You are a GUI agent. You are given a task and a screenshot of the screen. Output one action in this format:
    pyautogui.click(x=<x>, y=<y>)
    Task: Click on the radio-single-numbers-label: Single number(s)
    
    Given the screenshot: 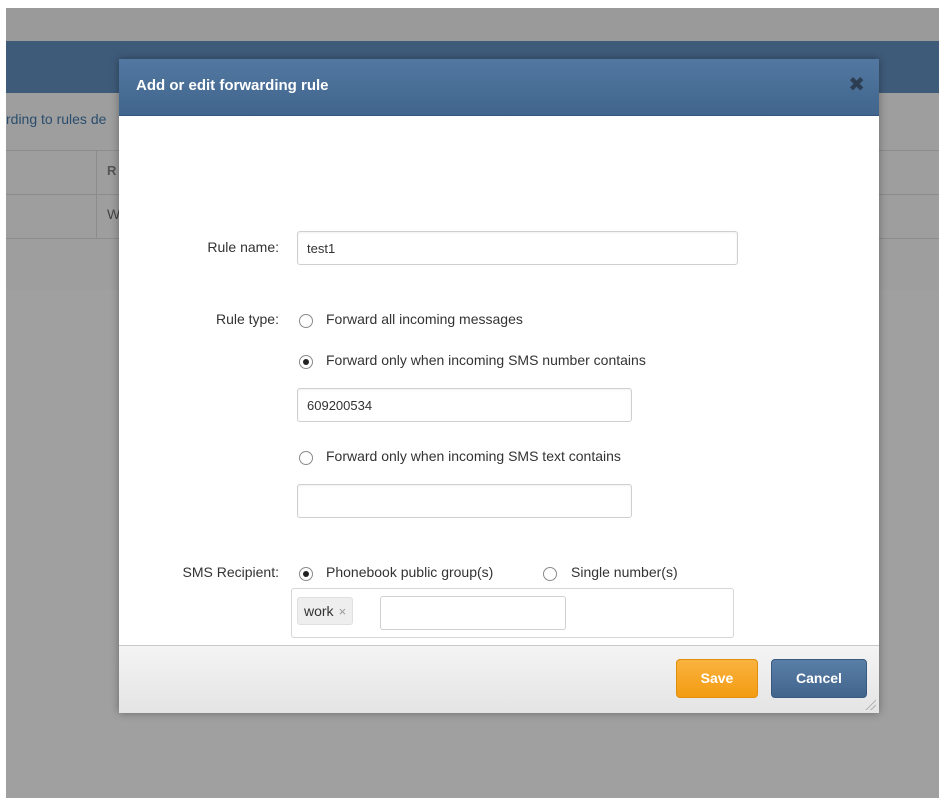 What is the action you would take?
    pyautogui.click(x=624, y=572)
    